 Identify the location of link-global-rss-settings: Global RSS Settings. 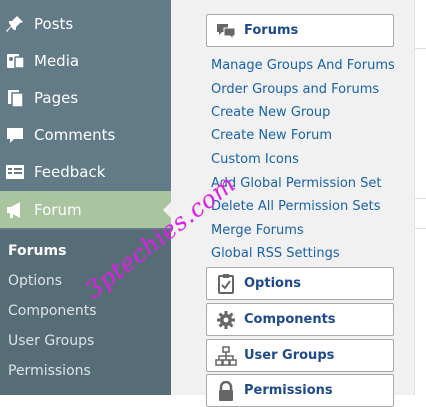
(275, 254).